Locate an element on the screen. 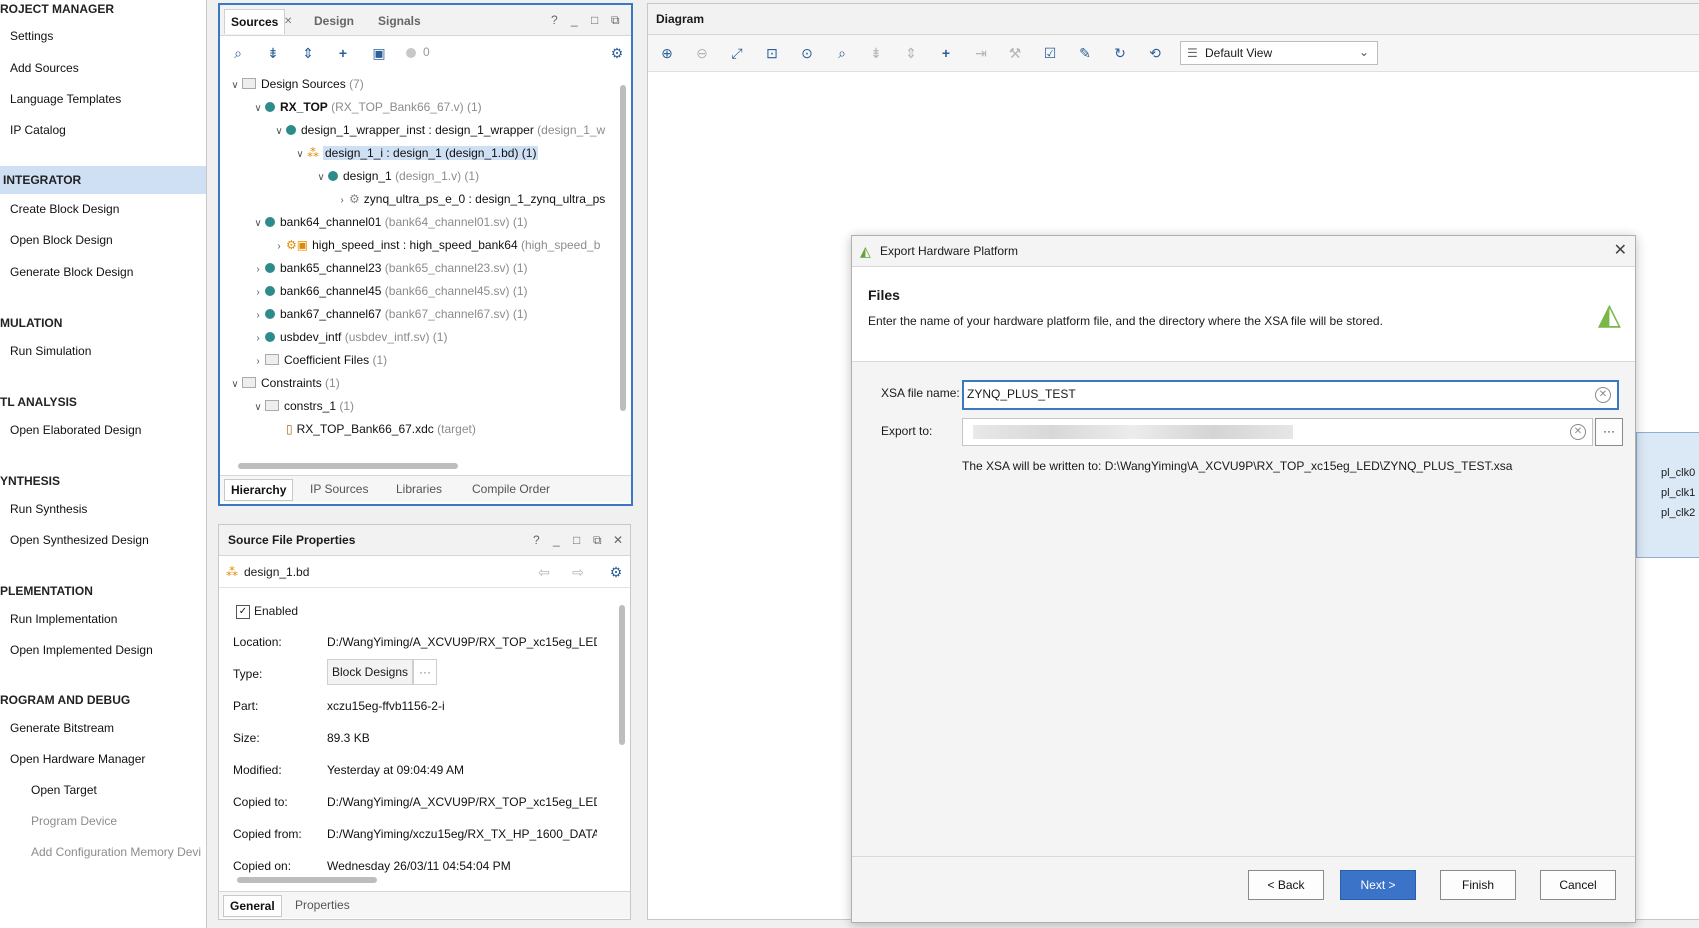 The width and height of the screenshot is (1699, 928). tree-row: › Coefficient Files (1) is located at coordinates (319, 360).